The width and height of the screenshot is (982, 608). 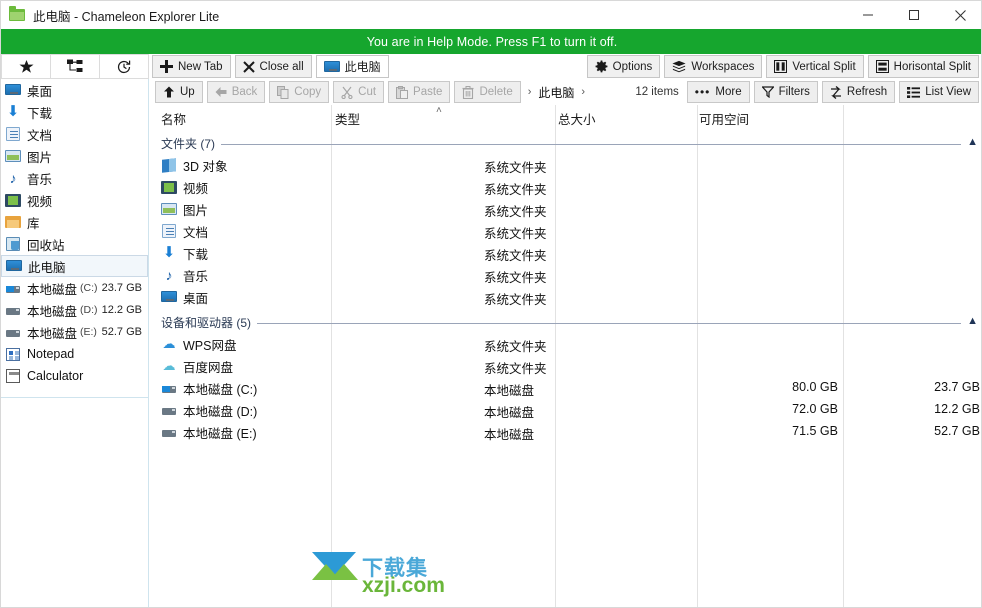 I want to click on sidebar-item-7: 回收站, so click(x=74, y=244).